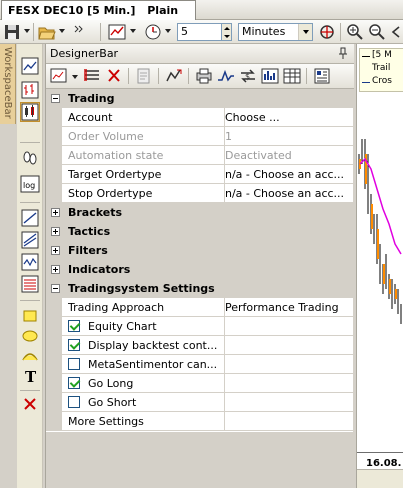 This screenshot has width=403, height=488. I want to click on property-more-settings: More Settings, so click(200, 421).